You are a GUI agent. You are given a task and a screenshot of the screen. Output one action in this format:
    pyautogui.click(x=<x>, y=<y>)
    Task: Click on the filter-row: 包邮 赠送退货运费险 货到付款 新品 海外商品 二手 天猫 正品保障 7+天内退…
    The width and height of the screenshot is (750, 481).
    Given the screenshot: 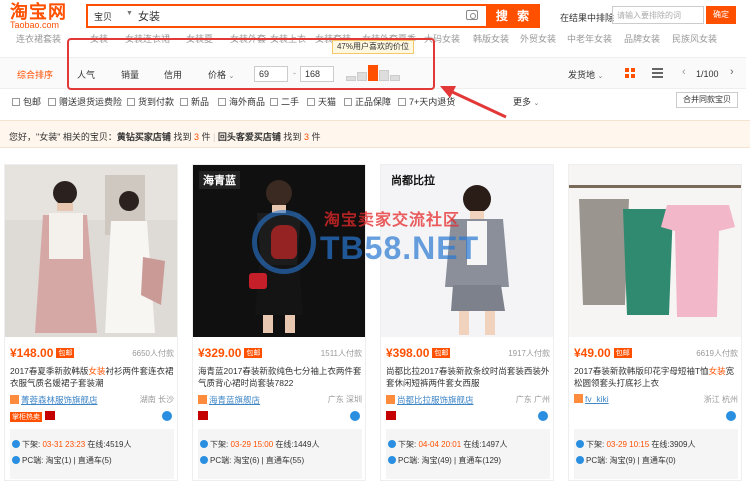 What is the action you would take?
    pyautogui.click(x=373, y=101)
    